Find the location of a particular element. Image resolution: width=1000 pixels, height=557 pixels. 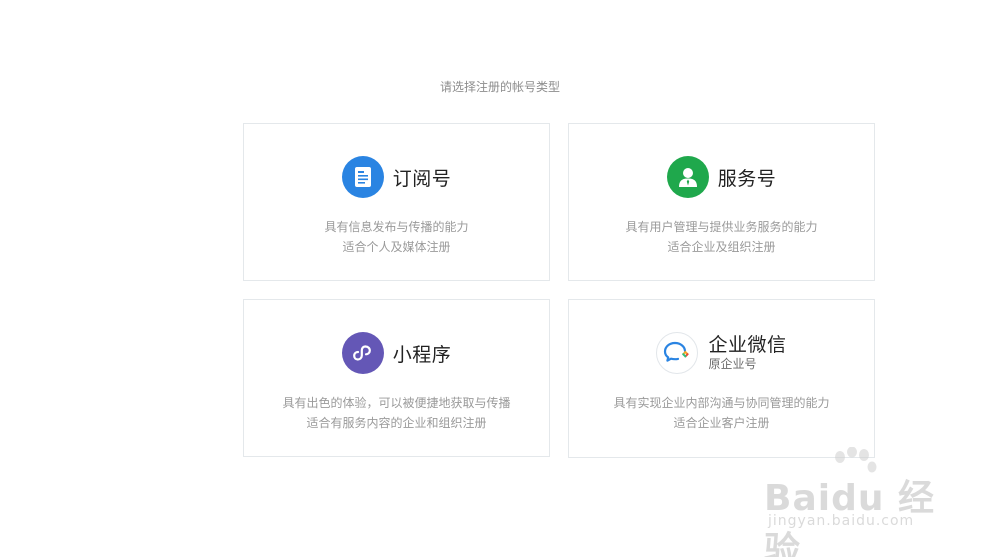

description-line: 具有用户管理与提供业务服务的能力 is located at coordinates (721, 227).